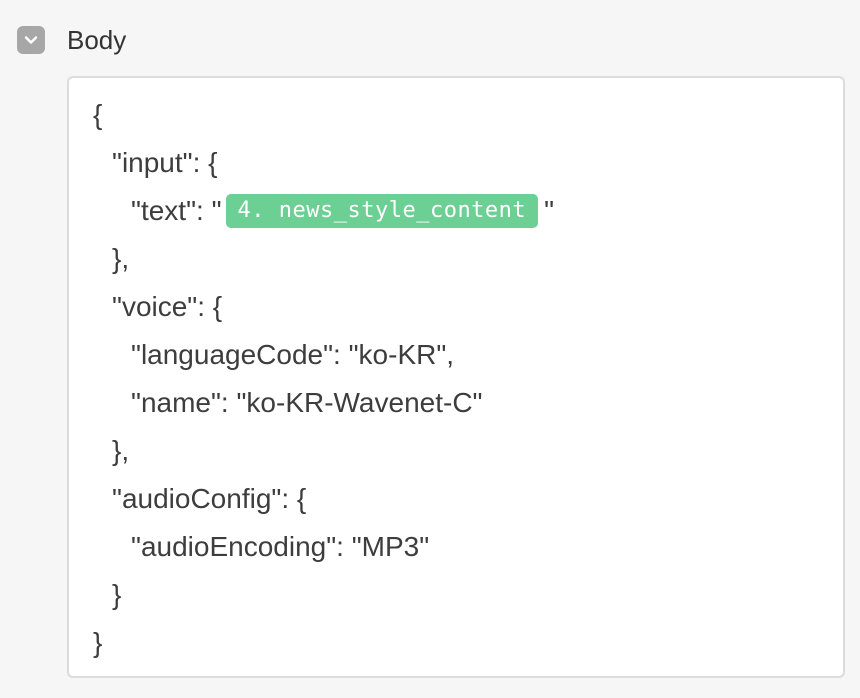  What do you see at coordinates (382, 211) in the screenshot?
I see `variable-pill-news-style-content: 4. news_style_content` at bounding box center [382, 211].